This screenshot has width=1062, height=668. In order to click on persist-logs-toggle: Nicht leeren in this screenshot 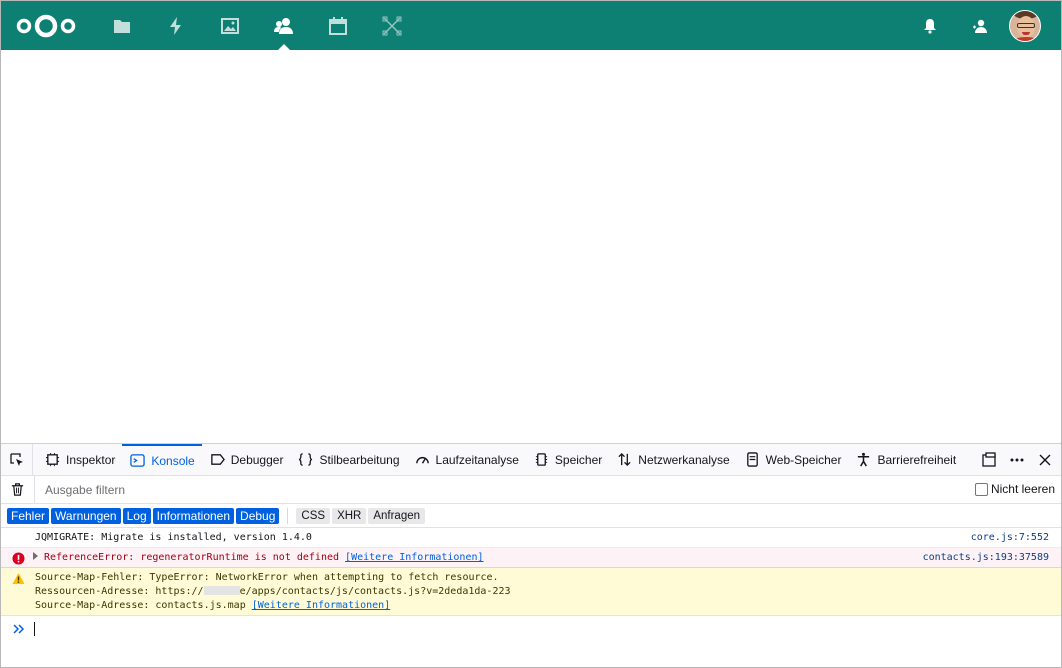, I will do `click(1014, 489)`.